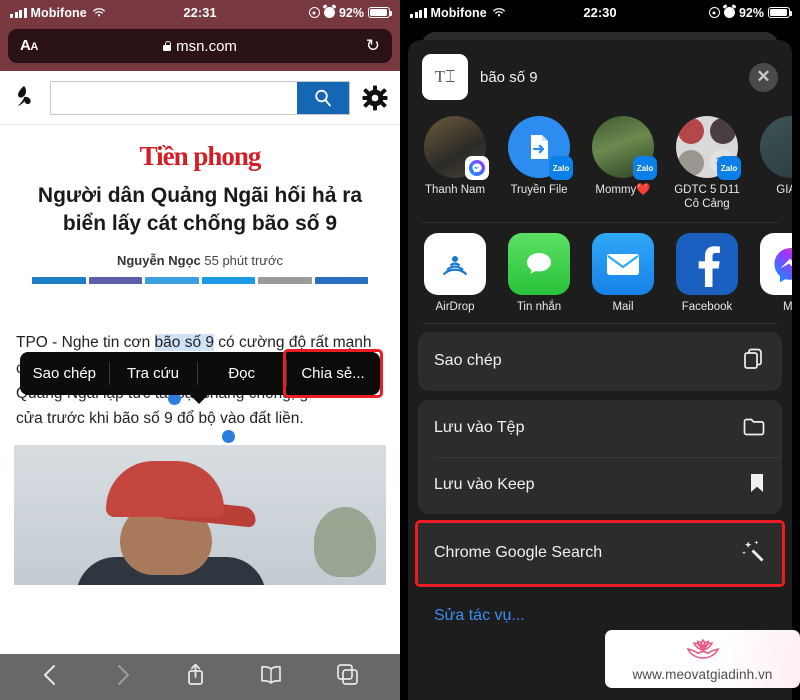 This screenshot has width=800, height=700. I want to click on action-row-save-to-keep: Lưu vào Keep, so click(600, 485).